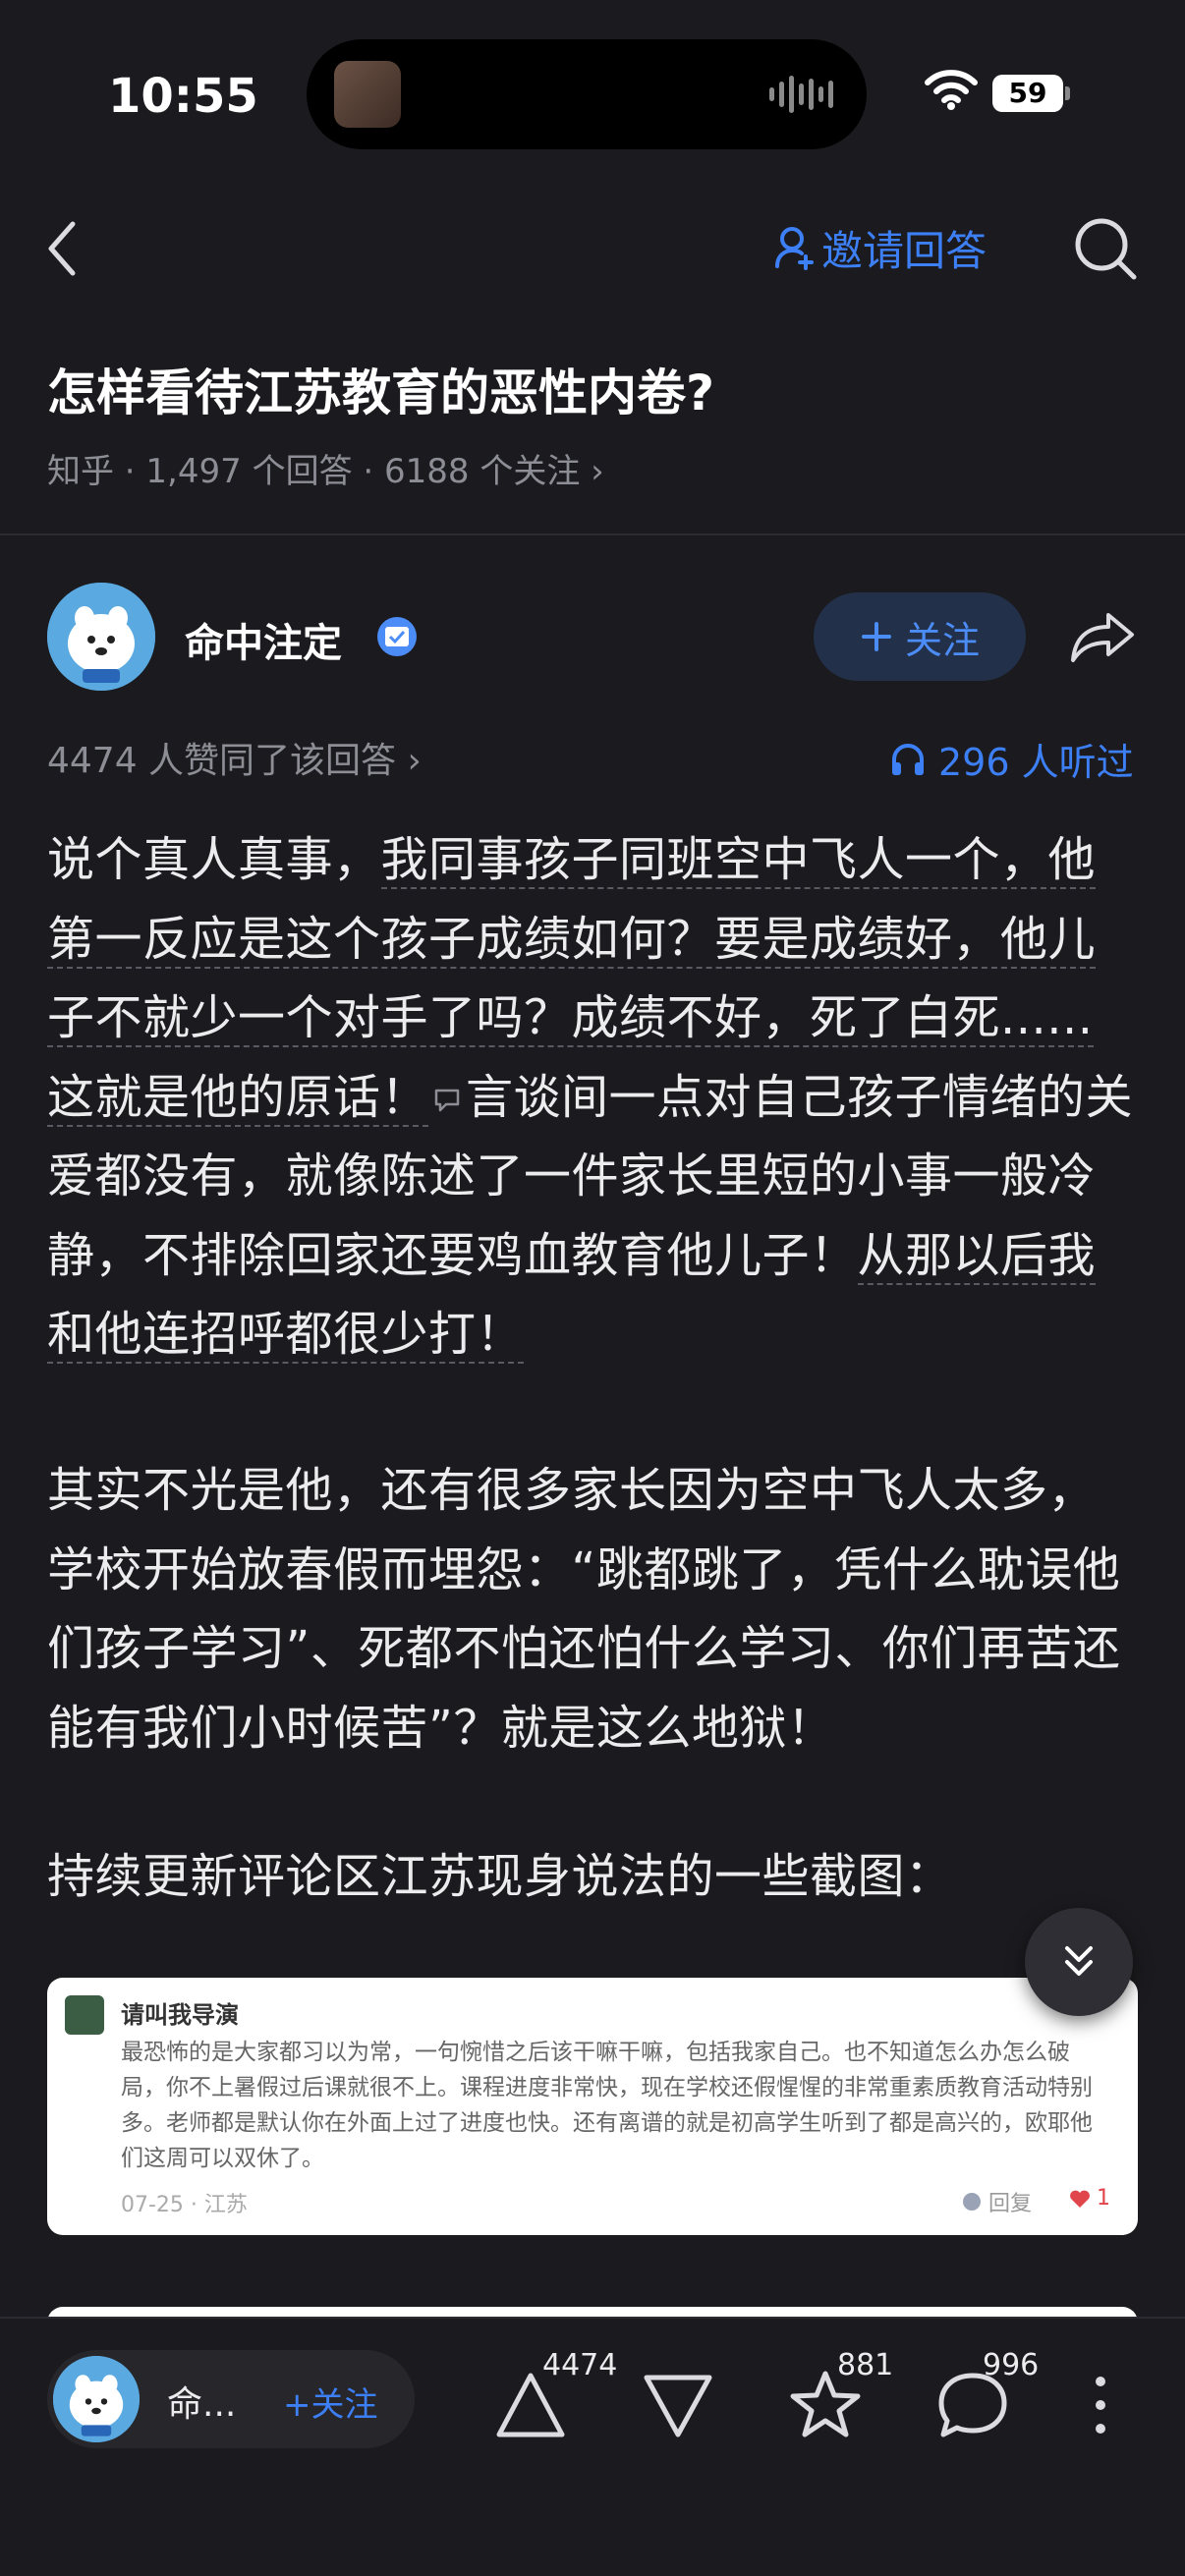  Describe the element at coordinates (64, 248) in the screenshot. I see `back-arrow-icon` at that location.